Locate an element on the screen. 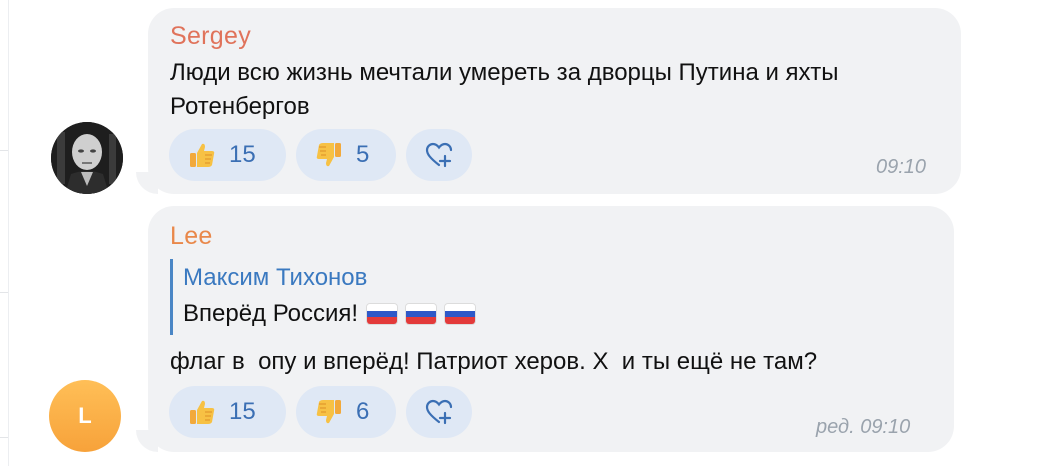 This screenshot has width=1042, height=466. avatar-sergey is located at coordinates (87, 158).